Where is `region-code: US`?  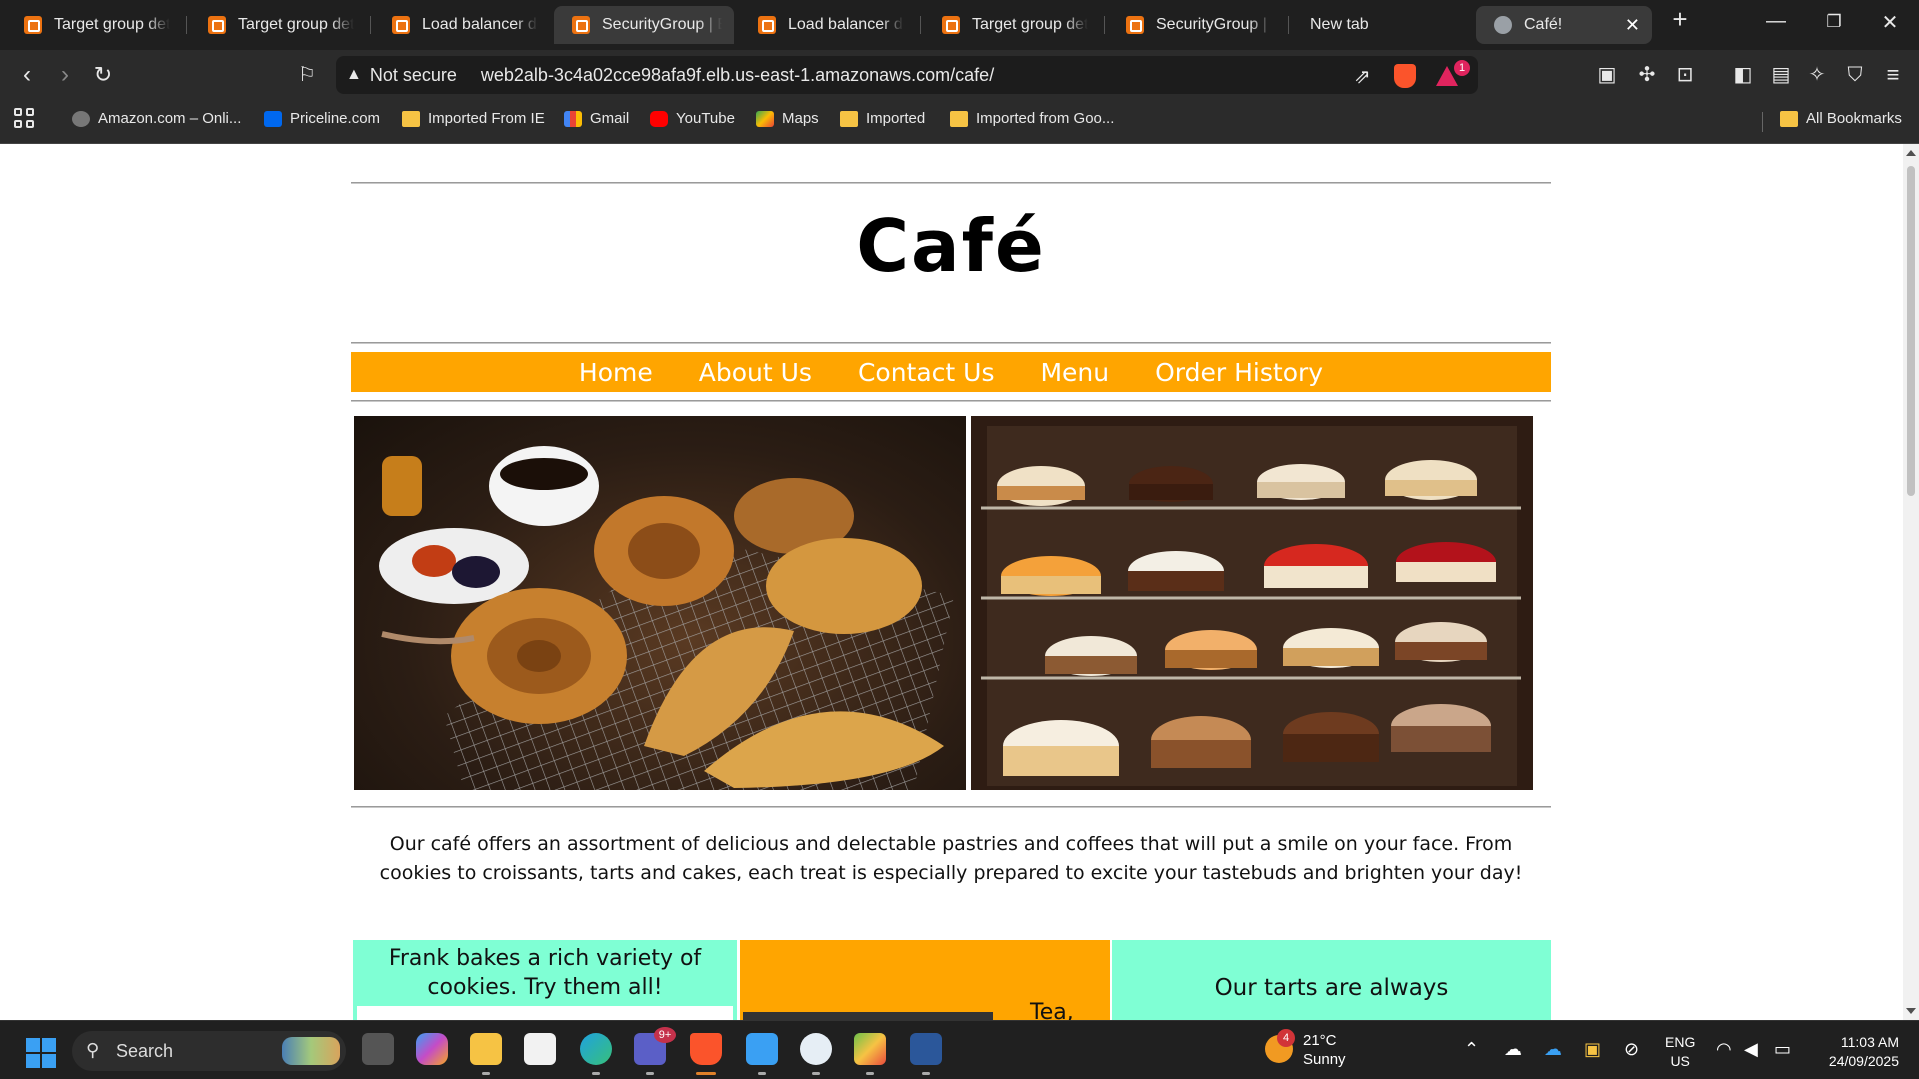 region-code: US is located at coordinates (1680, 1061).